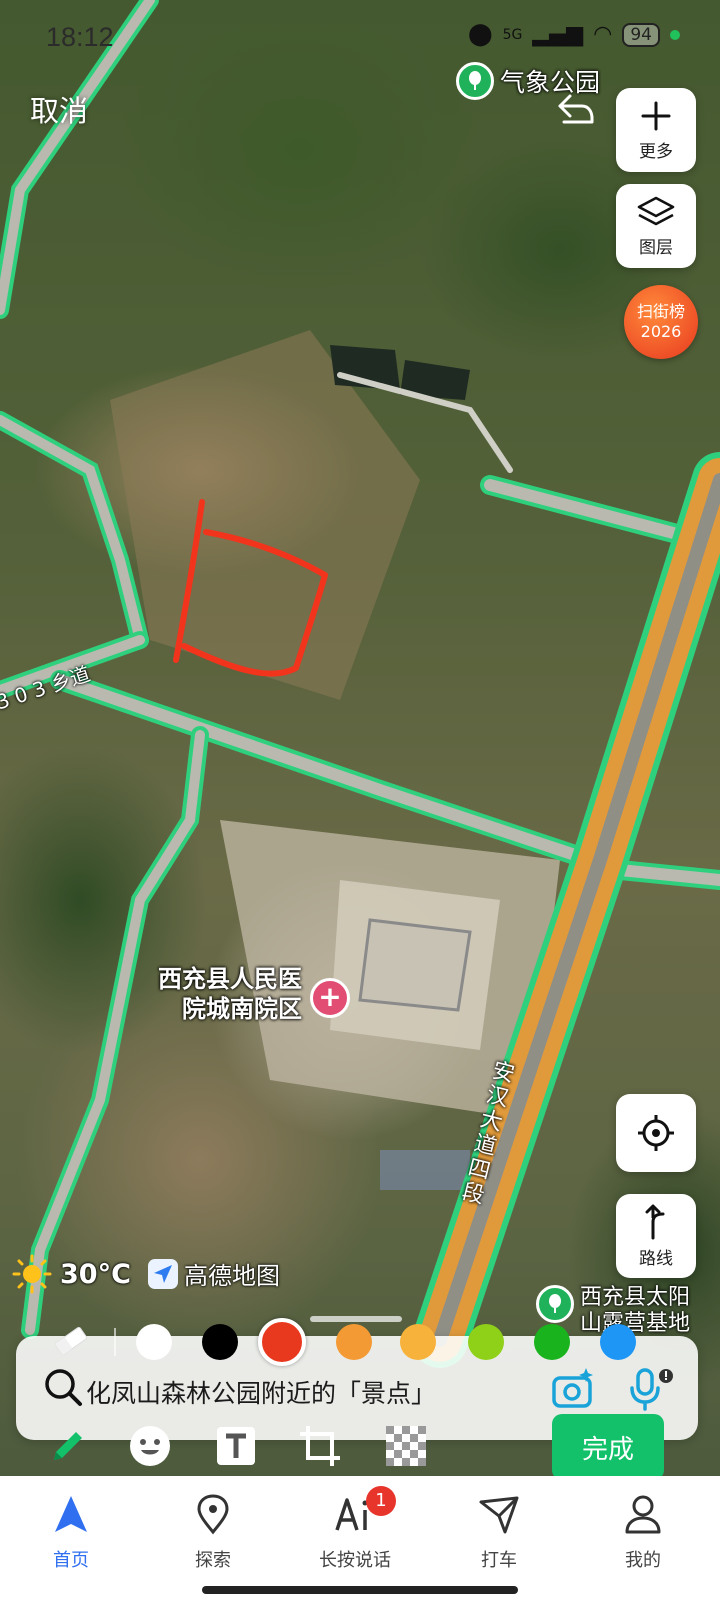 This screenshot has height=1600, width=720. What do you see at coordinates (656, 115) in the screenshot?
I see `plus-icon` at bounding box center [656, 115].